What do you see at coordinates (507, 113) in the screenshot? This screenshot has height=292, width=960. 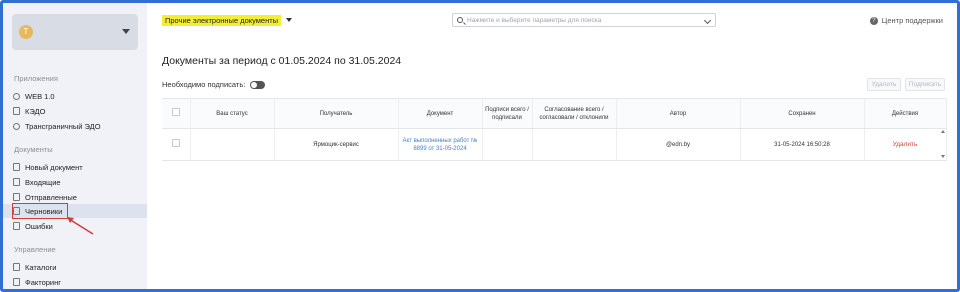 I see `column-header: Подписи всего / подписали` at bounding box center [507, 113].